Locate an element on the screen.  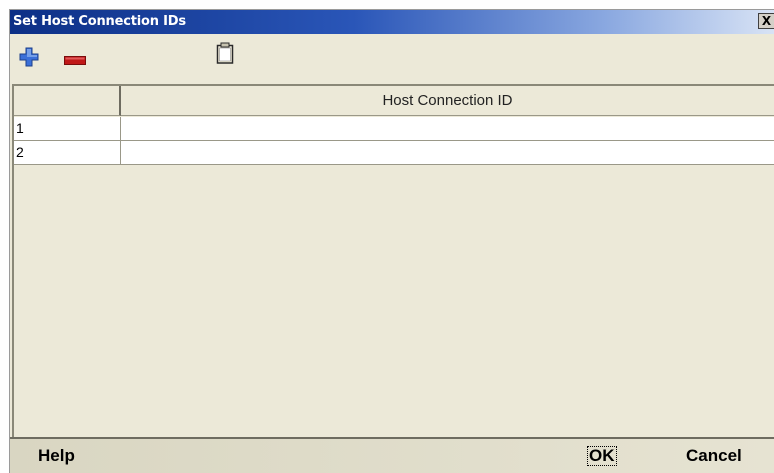
dialog-title: Set Host Connection IDs is located at coordinates (99, 21).